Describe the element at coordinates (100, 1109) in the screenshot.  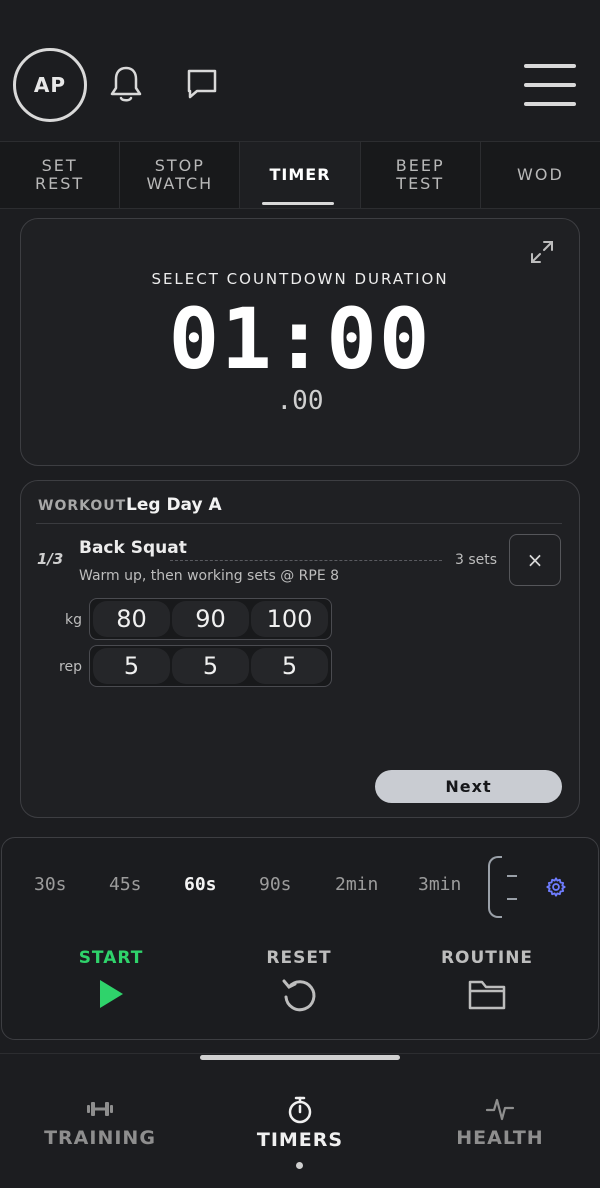
I see `dumbbell-icon` at that location.